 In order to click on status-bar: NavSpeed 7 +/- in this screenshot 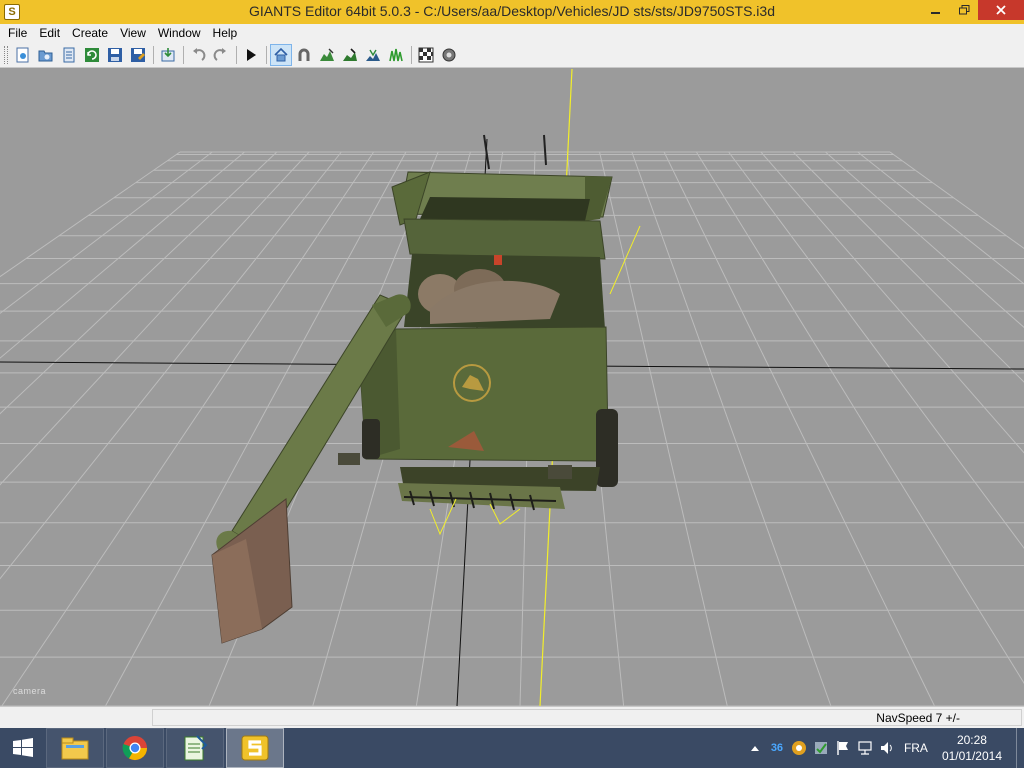, I will do `click(512, 717)`.